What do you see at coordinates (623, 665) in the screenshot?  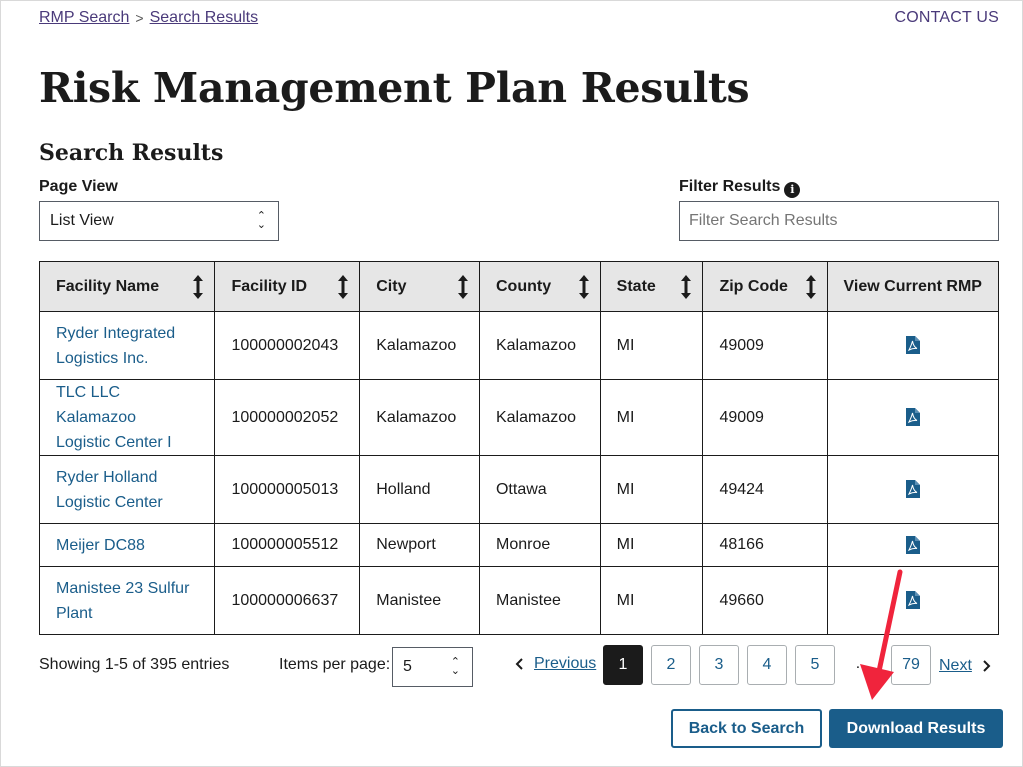 I see `page-1-button: 1` at bounding box center [623, 665].